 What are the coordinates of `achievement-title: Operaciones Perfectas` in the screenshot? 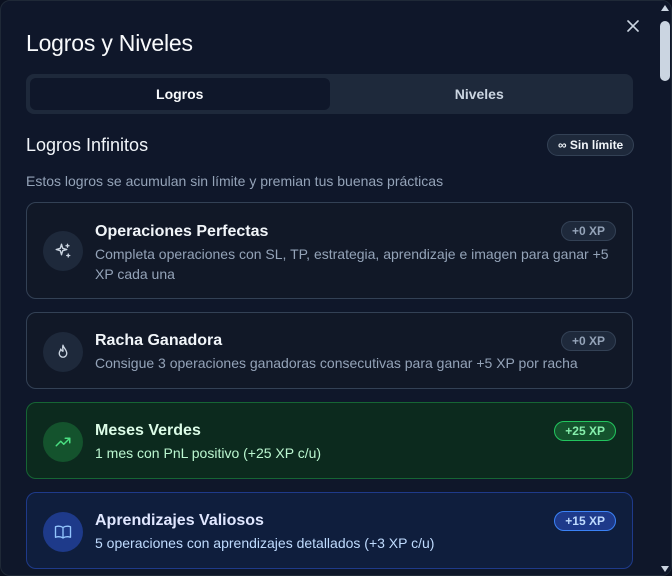 It's located at (182, 231).